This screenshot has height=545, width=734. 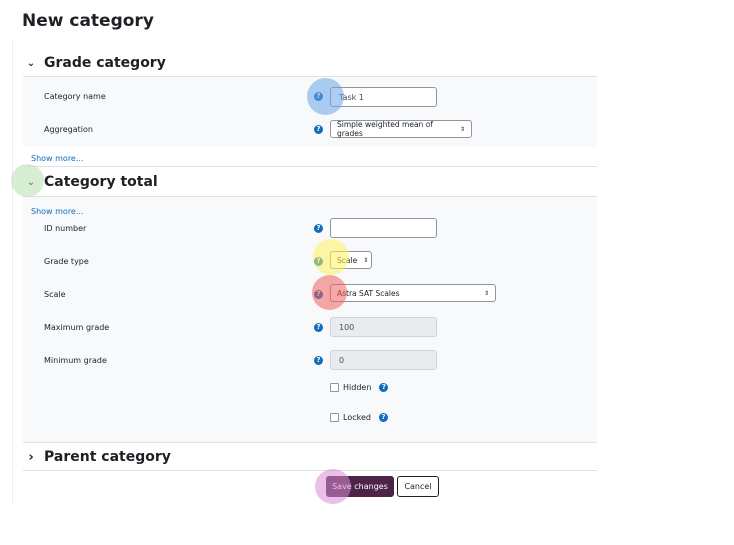 I want to click on locked-checkbox-row: Locked ?, so click(x=359, y=417).